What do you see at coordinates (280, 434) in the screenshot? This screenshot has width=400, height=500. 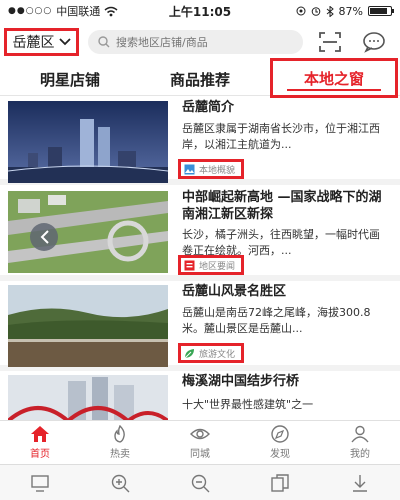 I see `compass-icon` at bounding box center [280, 434].